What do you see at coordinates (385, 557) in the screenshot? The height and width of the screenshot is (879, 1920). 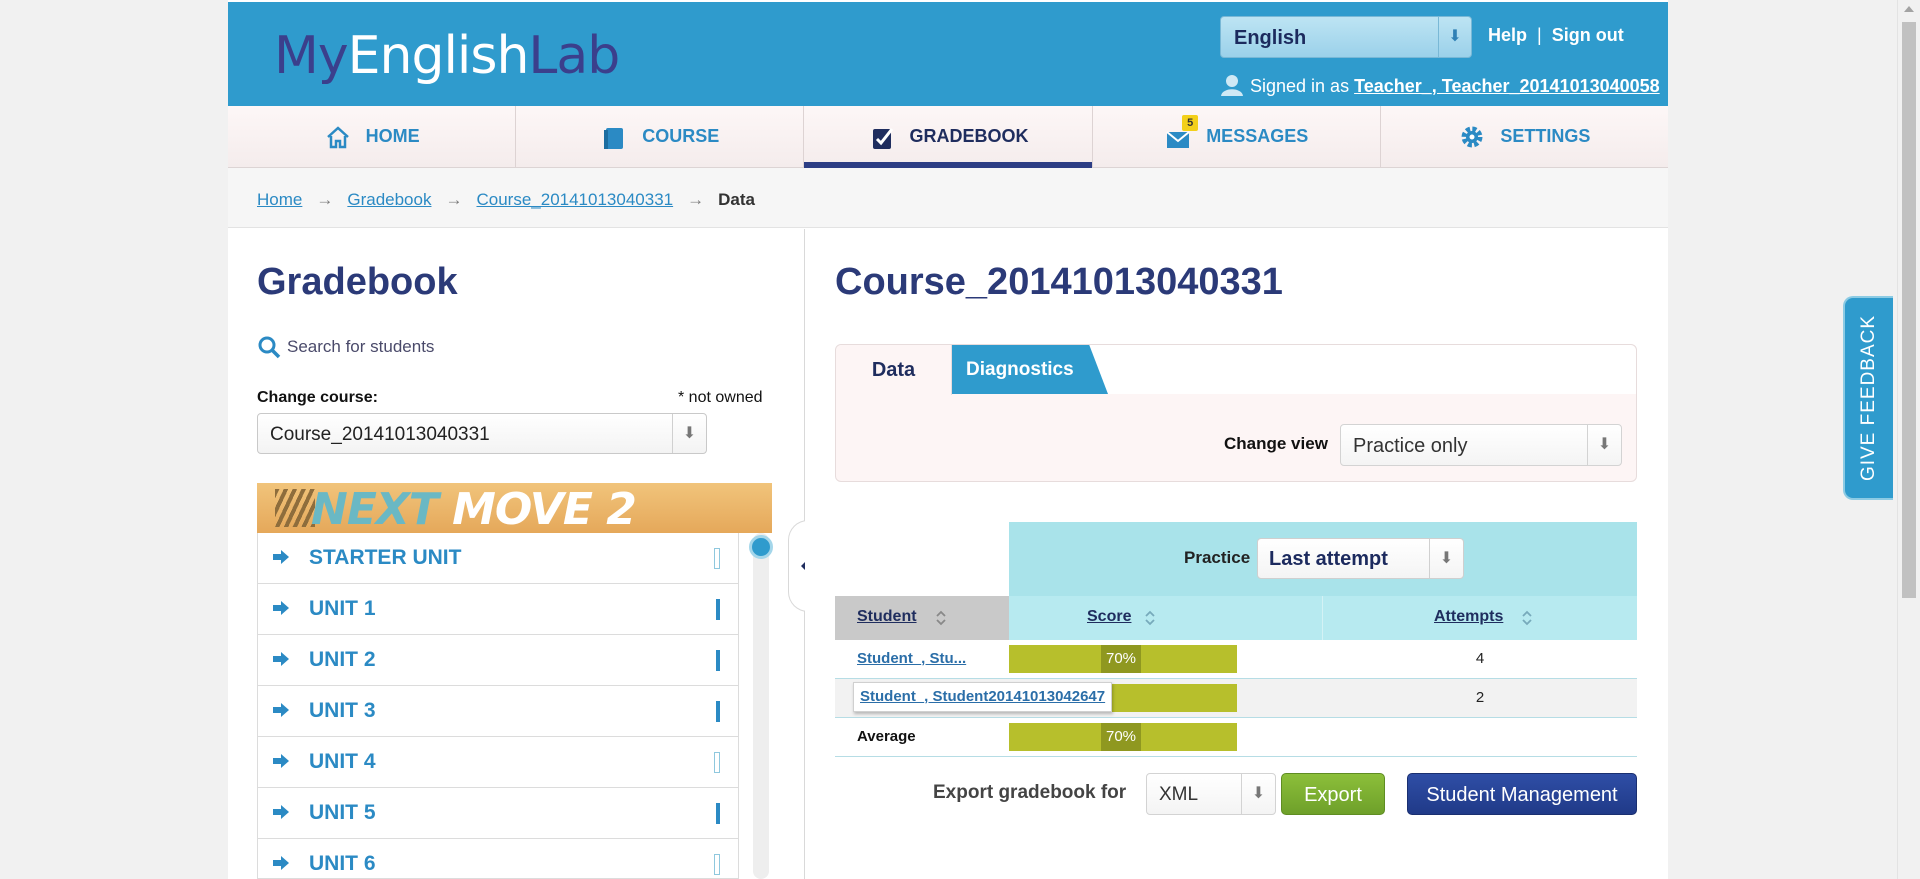 I see `unit-label: STARTER UNIT` at bounding box center [385, 557].